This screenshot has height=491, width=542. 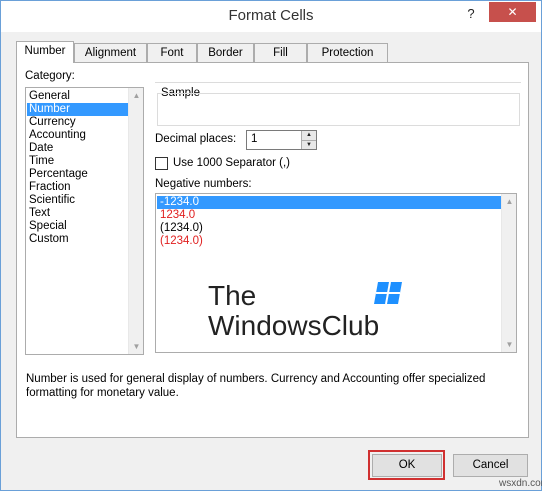 What do you see at coordinates (338, 109) in the screenshot?
I see `sample-preview` at bounding box center [338, 109].